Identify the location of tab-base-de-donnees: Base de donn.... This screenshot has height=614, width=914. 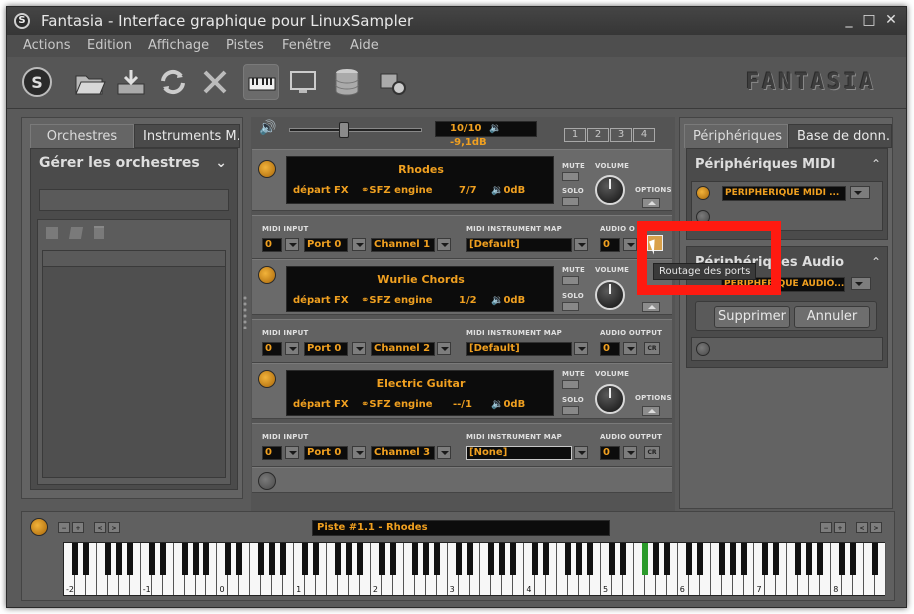
(840, 136).